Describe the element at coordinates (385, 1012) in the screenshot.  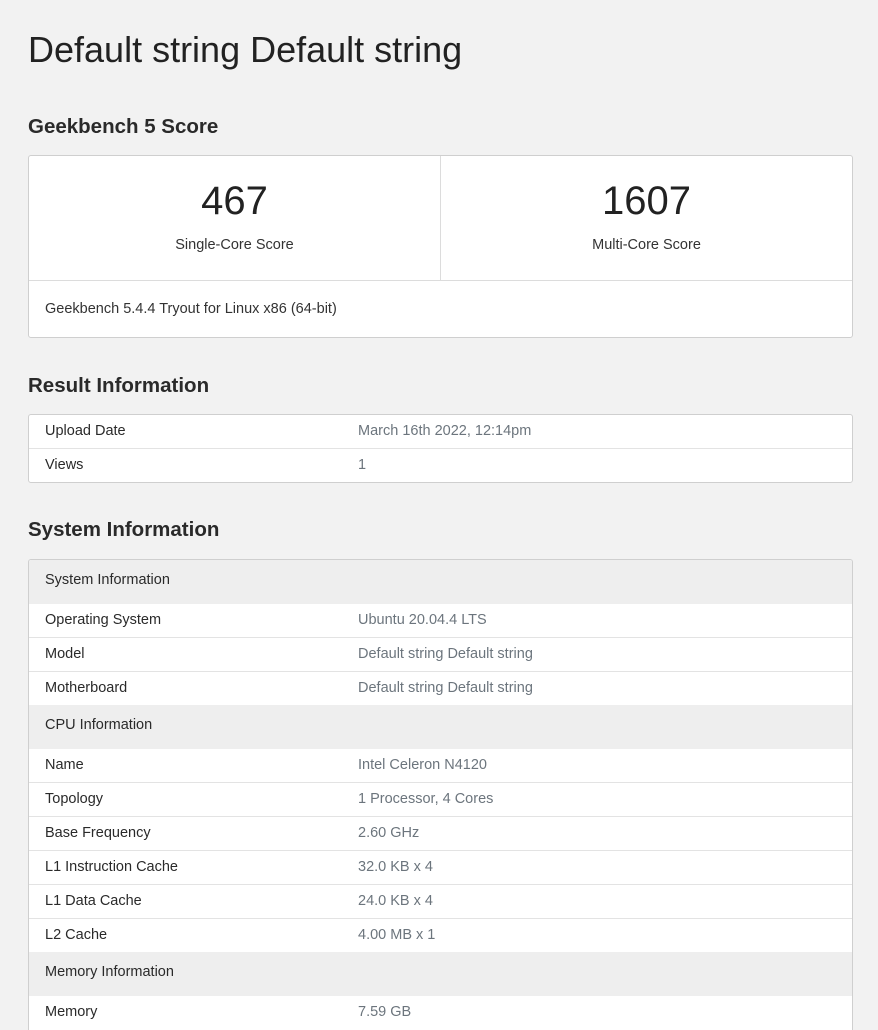
I see `row-value: 7.59 GB` at that location.